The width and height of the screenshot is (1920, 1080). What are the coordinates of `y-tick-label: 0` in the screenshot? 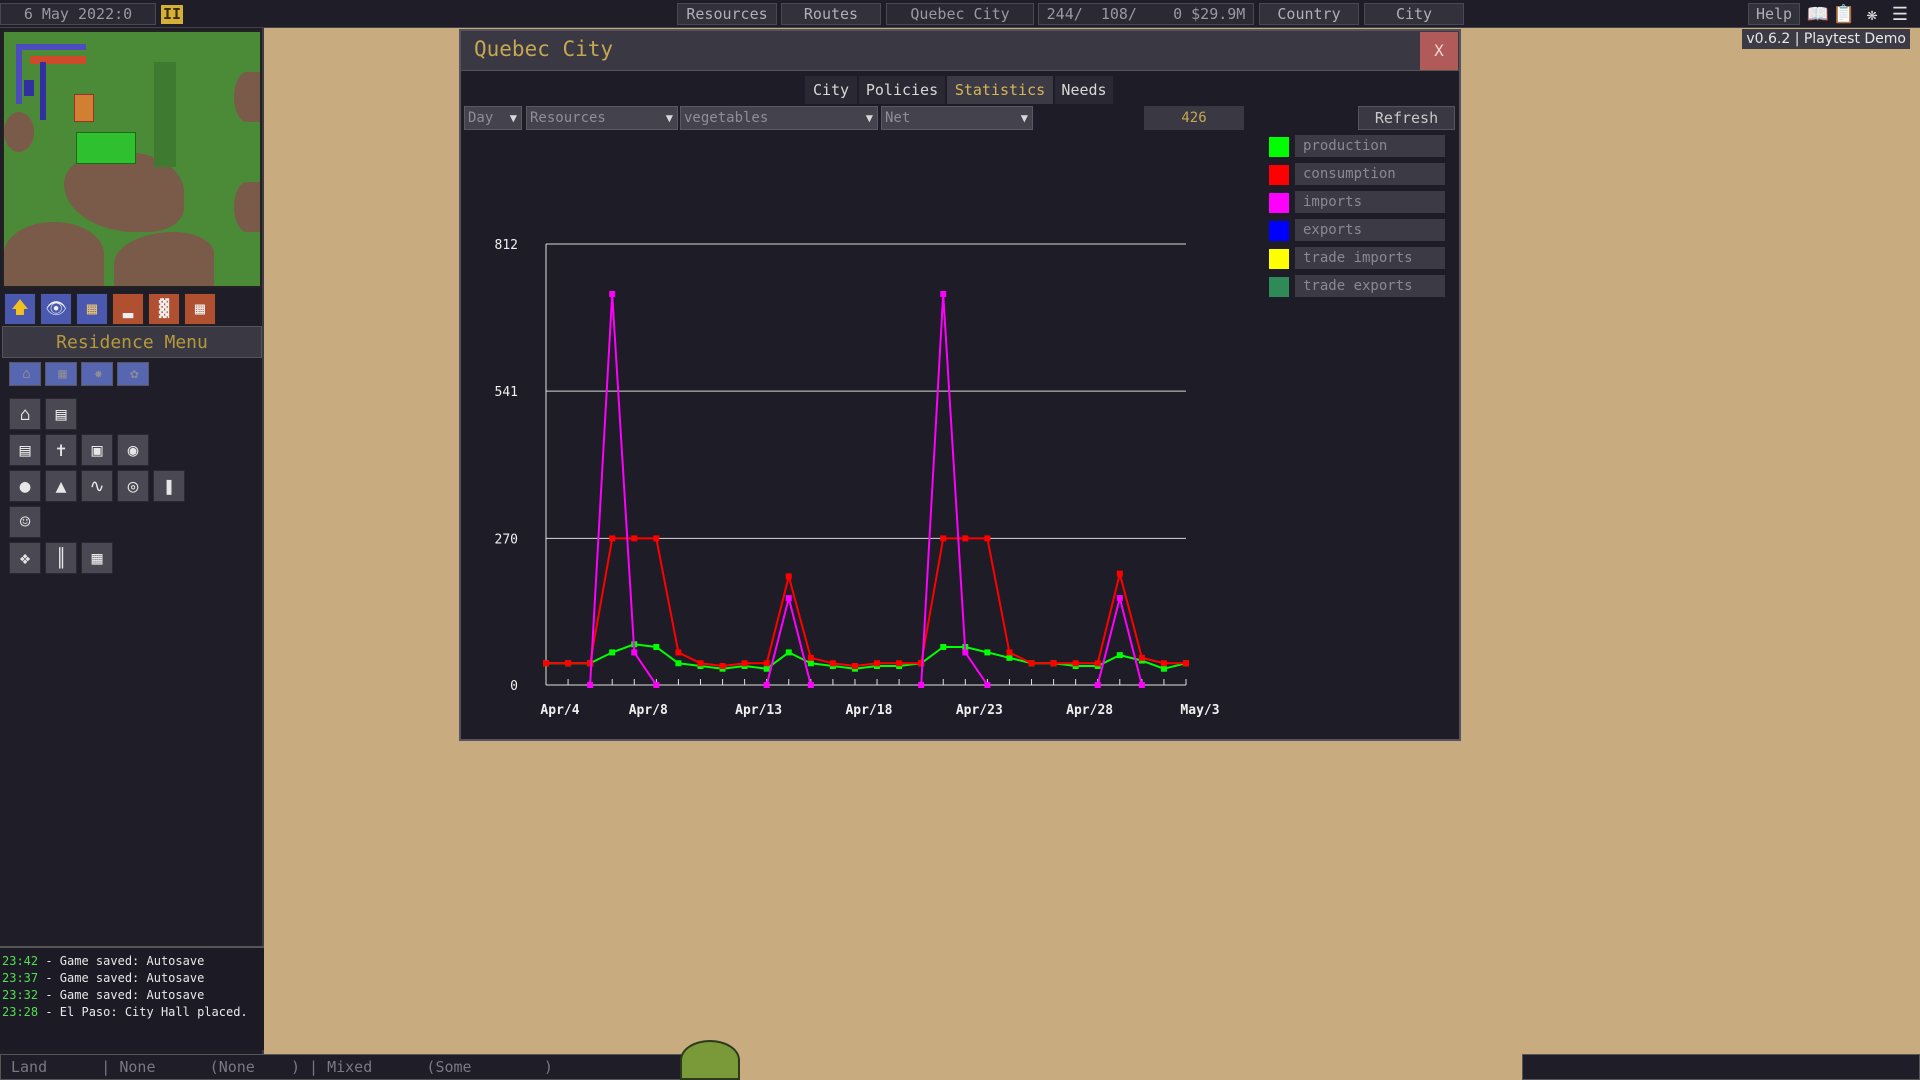 It's located at (514, 686).